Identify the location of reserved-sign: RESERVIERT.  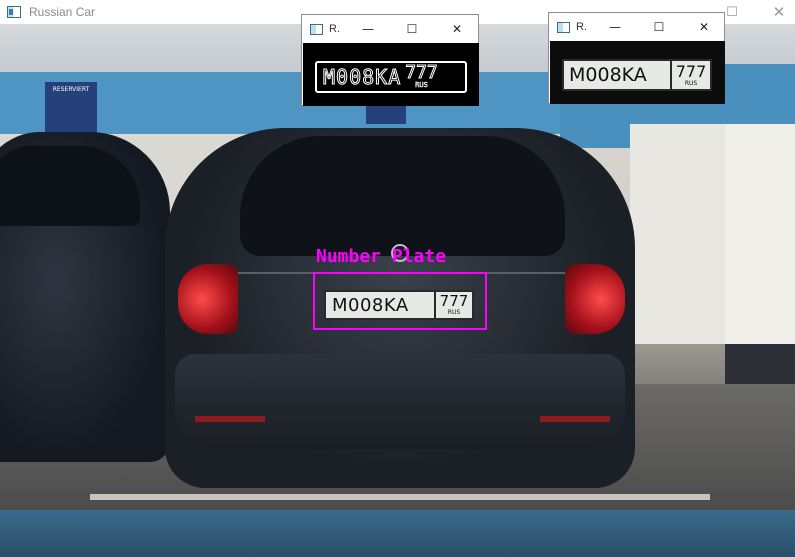
(71, 108).